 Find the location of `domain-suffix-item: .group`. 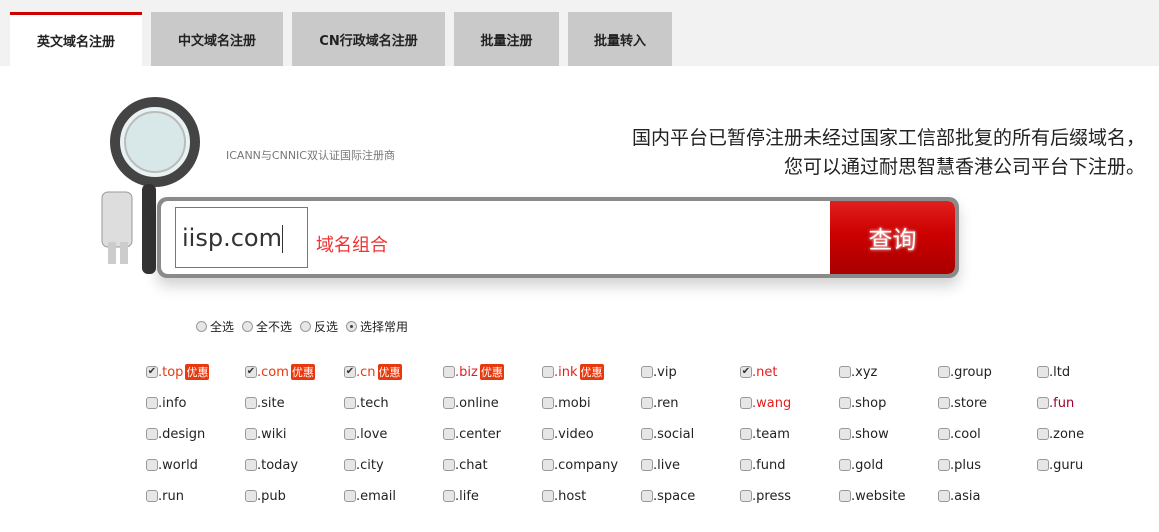

domain-suffix-item: .group is located at coordinates (987, 372).